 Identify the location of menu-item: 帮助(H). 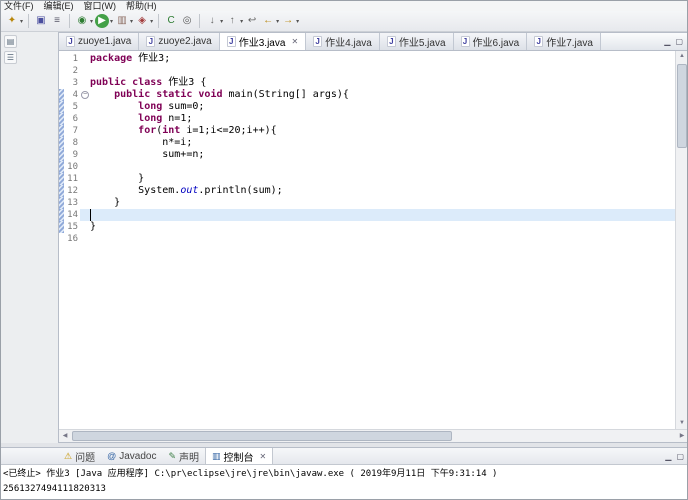
(141, 6).